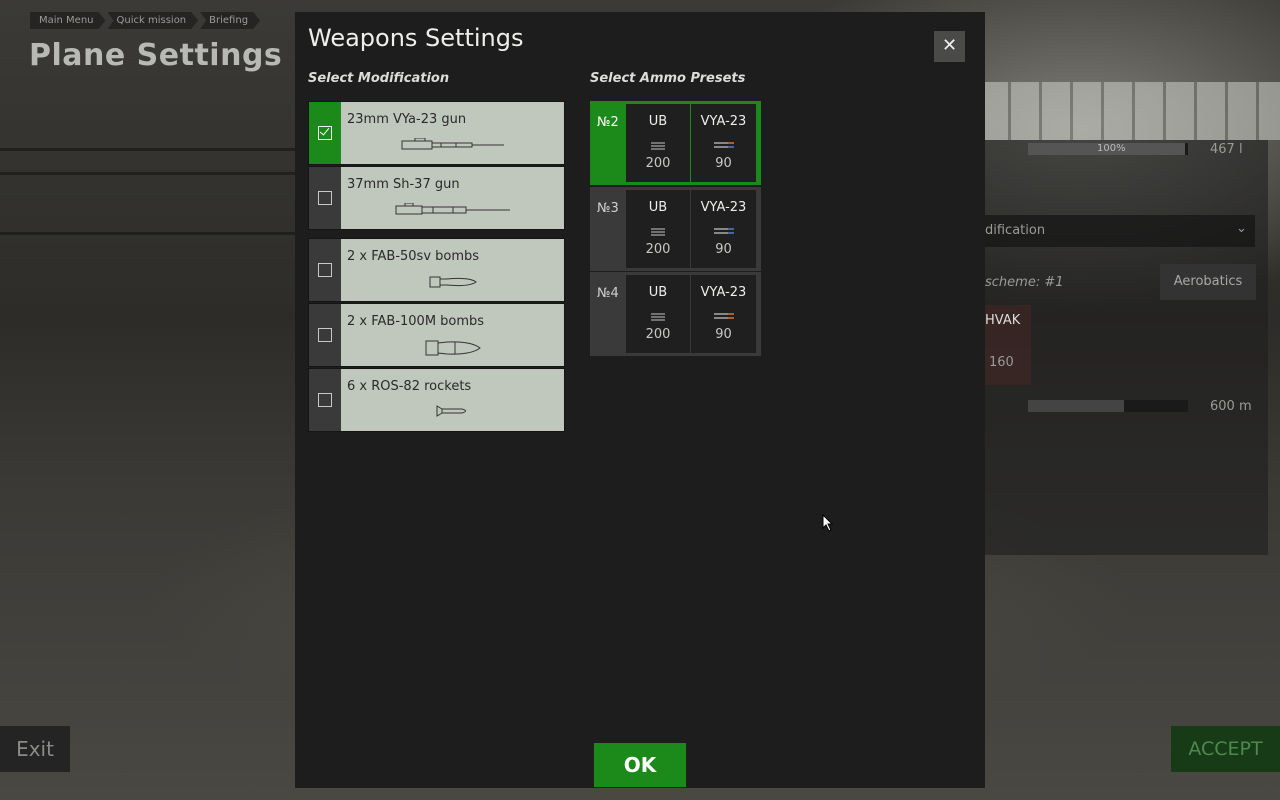  I want to click on fuel-value: 467 l, so click(1226, 149).